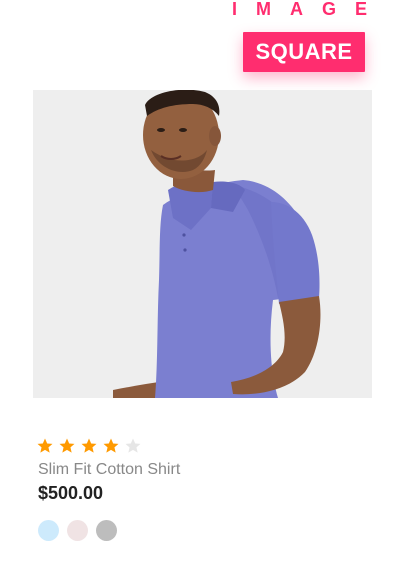 This screenshot has height=579, width=404. I want to click on product-name: Slim Fit Cotton Shirt, so click(109, 470).